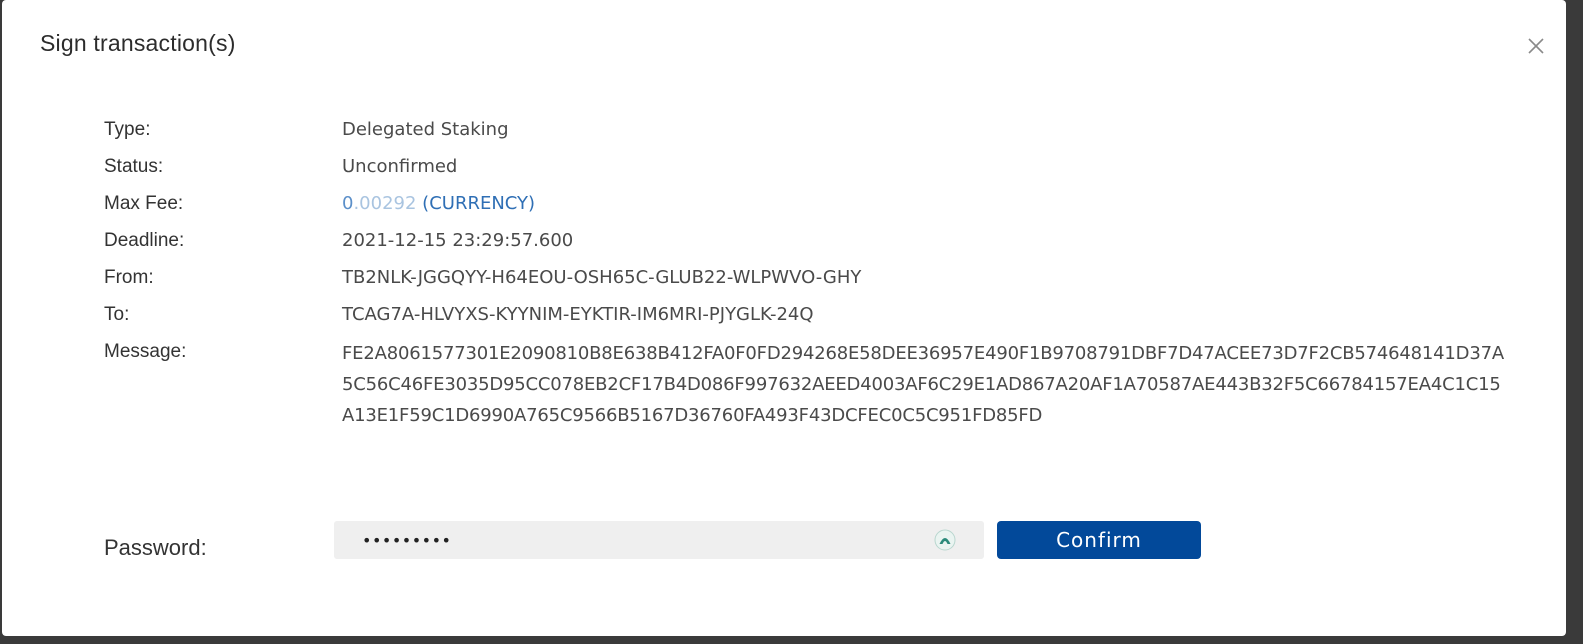 This screenshot has height=644, width=1583. Describe the element at coordinates (407, 540) in the screenshot. I see `password-masked-value: •••••••••` at that location.